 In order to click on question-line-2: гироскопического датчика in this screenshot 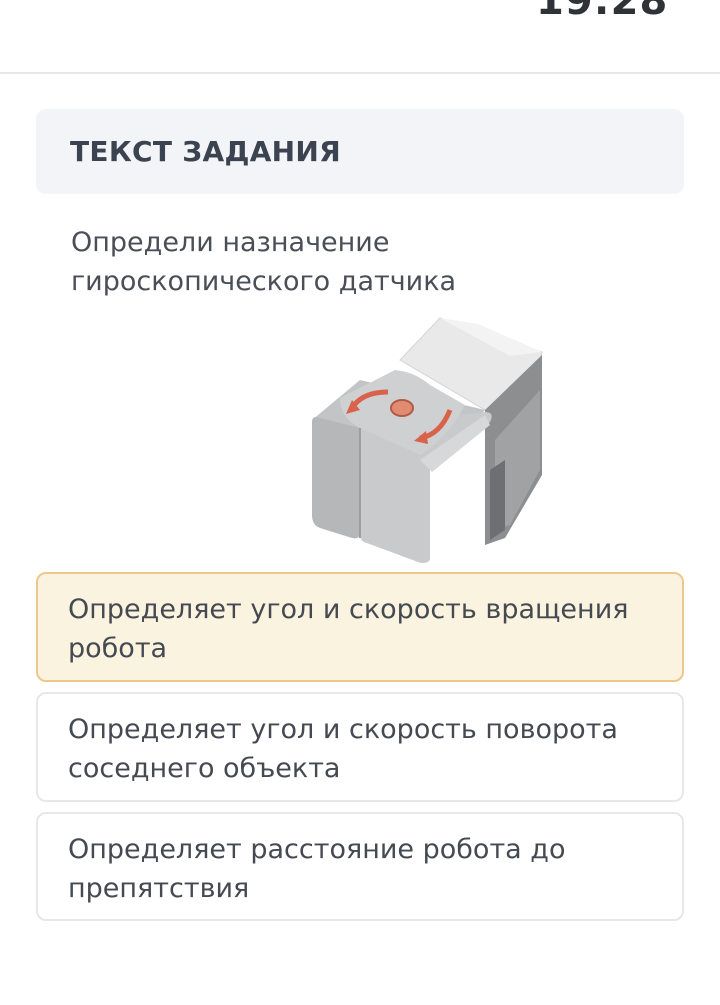, I will do `click(264, 281)`.